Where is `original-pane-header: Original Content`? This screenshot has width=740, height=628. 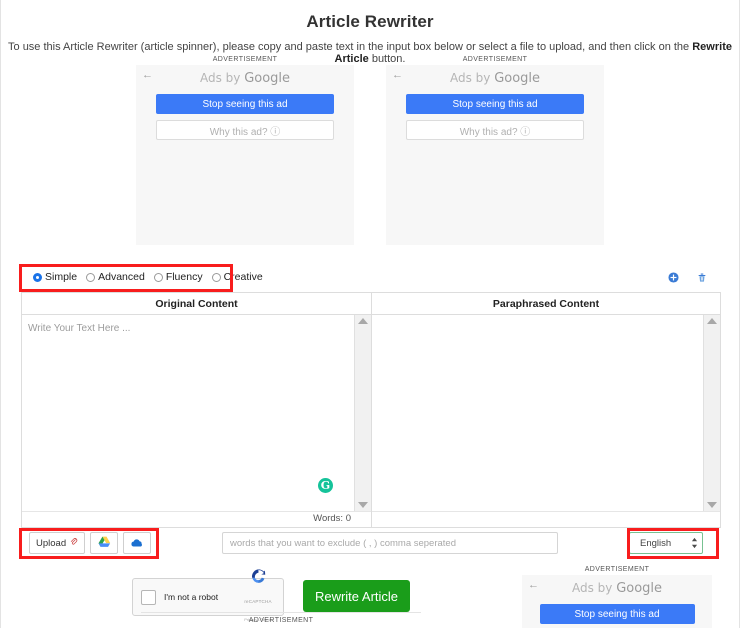 original-pane-header: Original Content is located at coordinates (196, 304).